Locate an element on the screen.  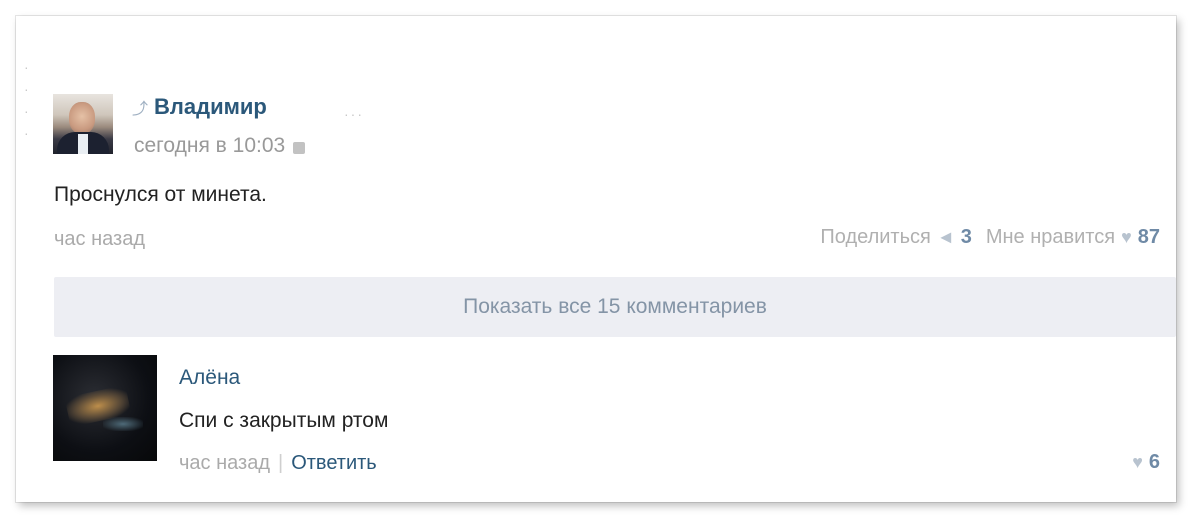
like-button: Мне нравится ♥ 87 is located at coordinates (1073, 237).